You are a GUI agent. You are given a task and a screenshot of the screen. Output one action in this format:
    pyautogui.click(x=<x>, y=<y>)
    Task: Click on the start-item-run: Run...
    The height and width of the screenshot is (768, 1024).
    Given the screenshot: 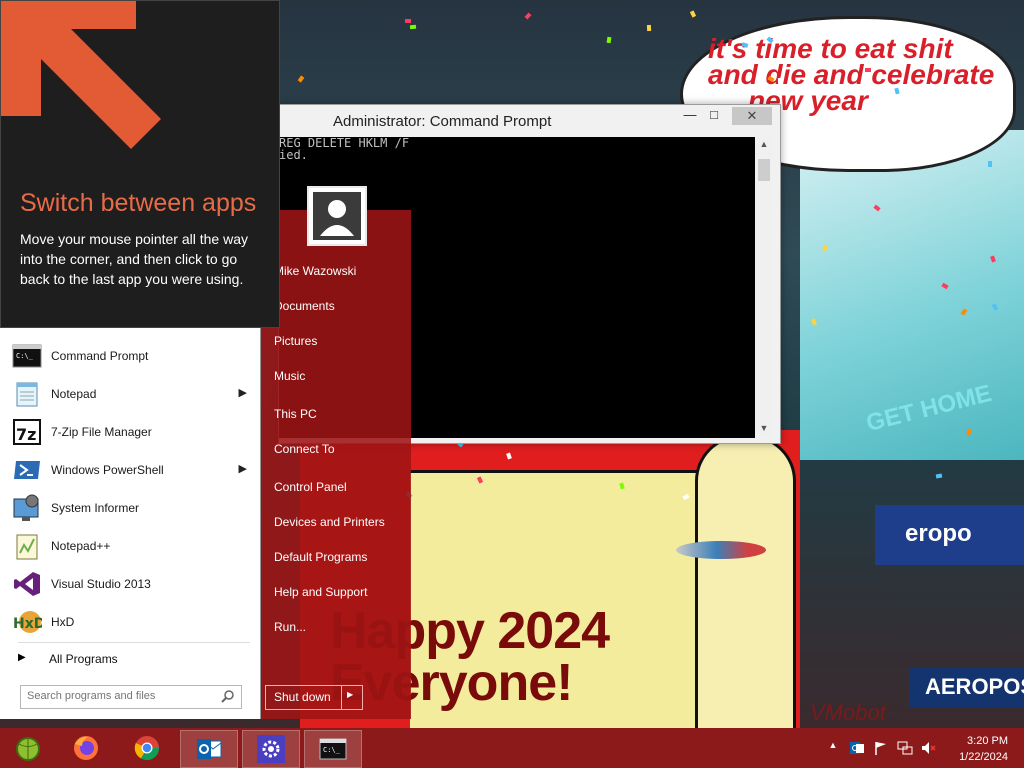 What is the action you would take?
    pyautogui.click(x=290, y=627)
    